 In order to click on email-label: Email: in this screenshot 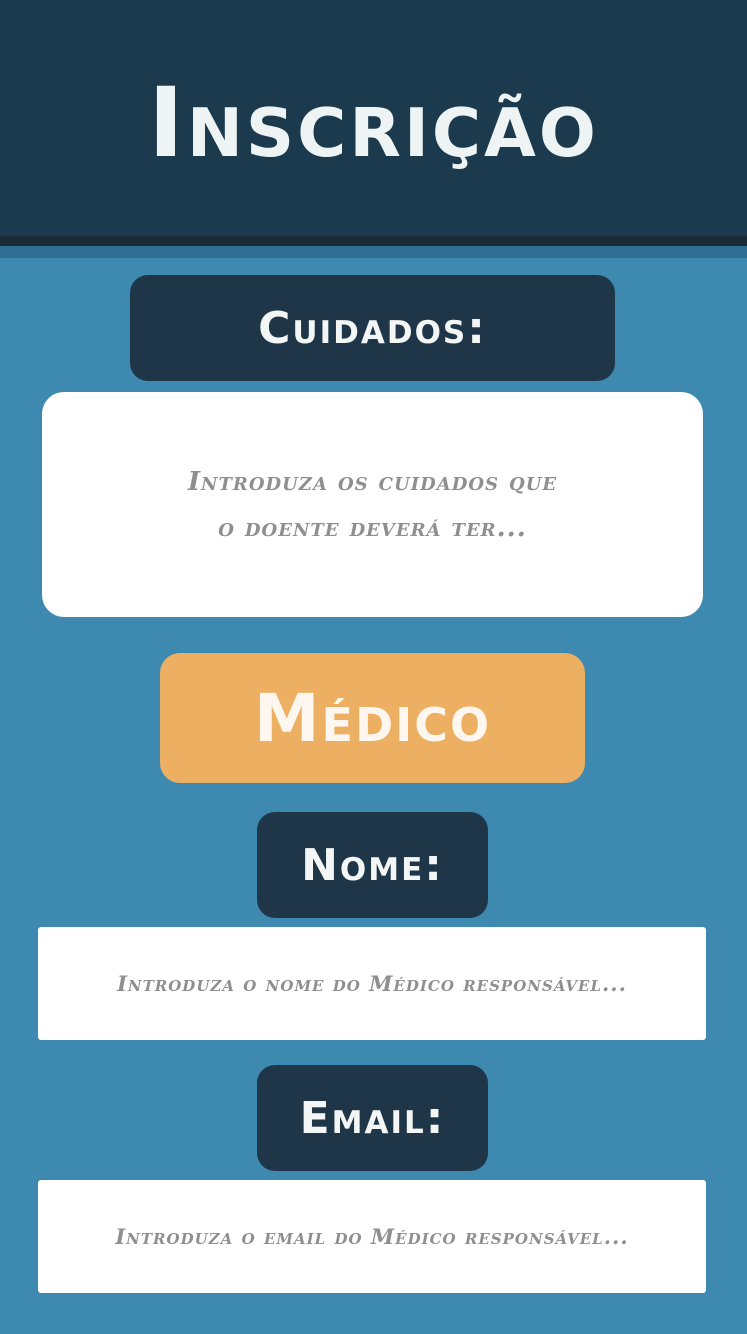, I will do `click(372, 1118)`.